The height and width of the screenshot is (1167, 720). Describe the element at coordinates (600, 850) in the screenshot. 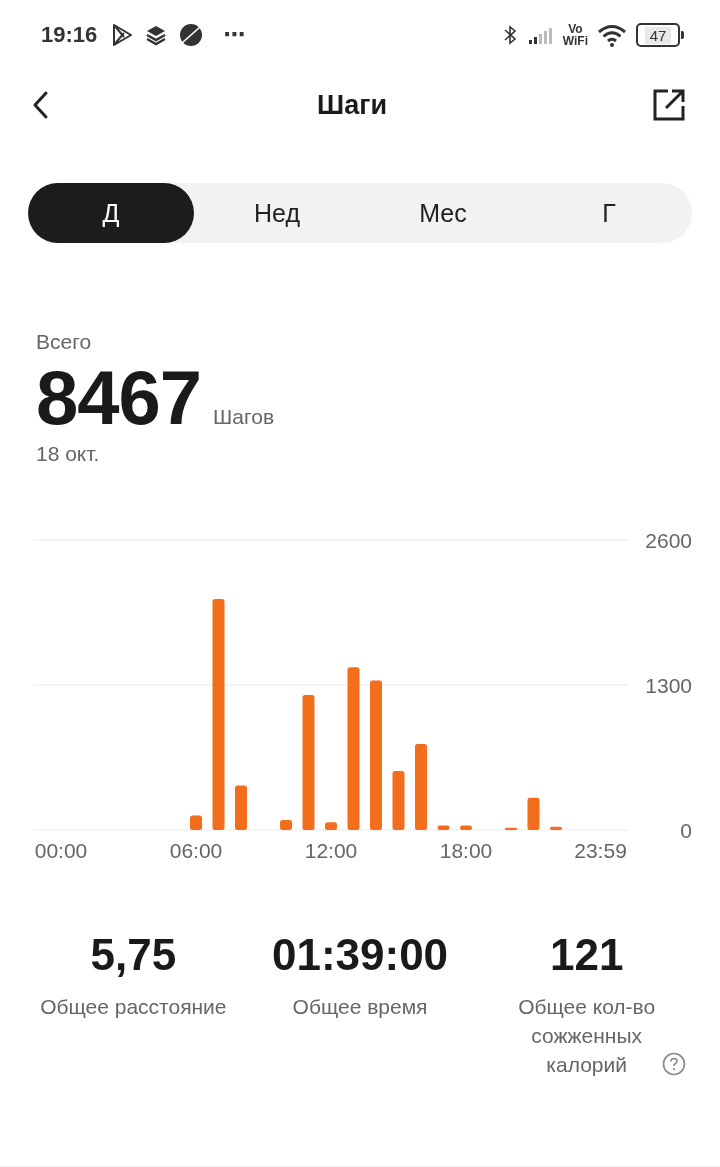

I see `axis-label: 23:59` at that location.